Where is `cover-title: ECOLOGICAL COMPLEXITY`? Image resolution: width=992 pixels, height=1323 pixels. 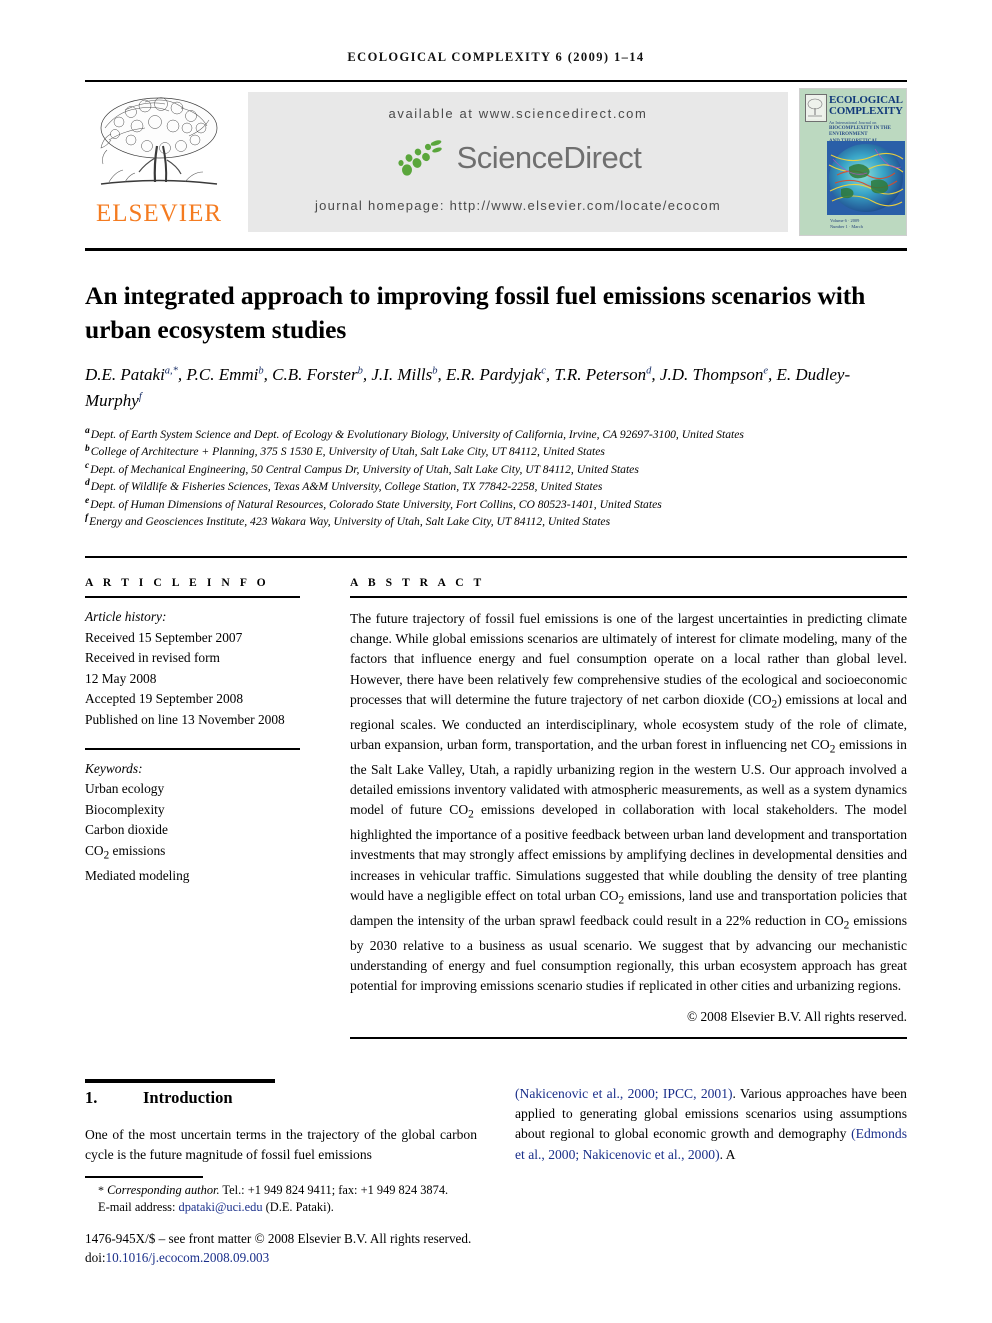 cover-title: ECOLOGICAL COMPLEXITY is located at coordinates (866, 106).